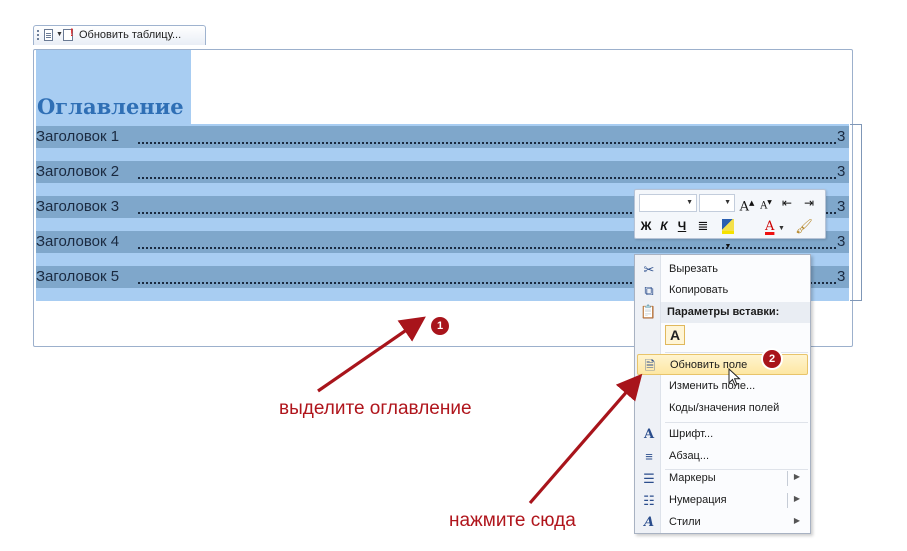 The height and width of the screenshot is (551, 907). I want to click on step-2-badge: 2, so click(772, 359).